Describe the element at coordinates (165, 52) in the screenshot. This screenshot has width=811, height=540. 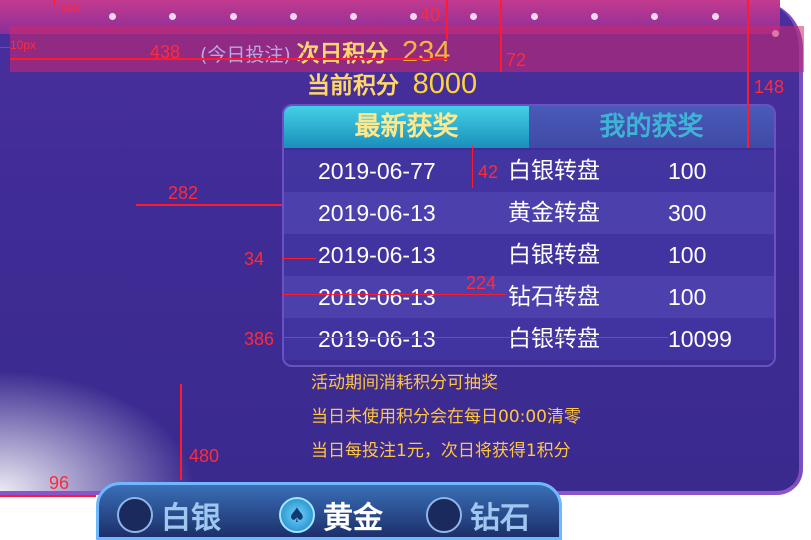
I see `guide-label: 438` at that location.